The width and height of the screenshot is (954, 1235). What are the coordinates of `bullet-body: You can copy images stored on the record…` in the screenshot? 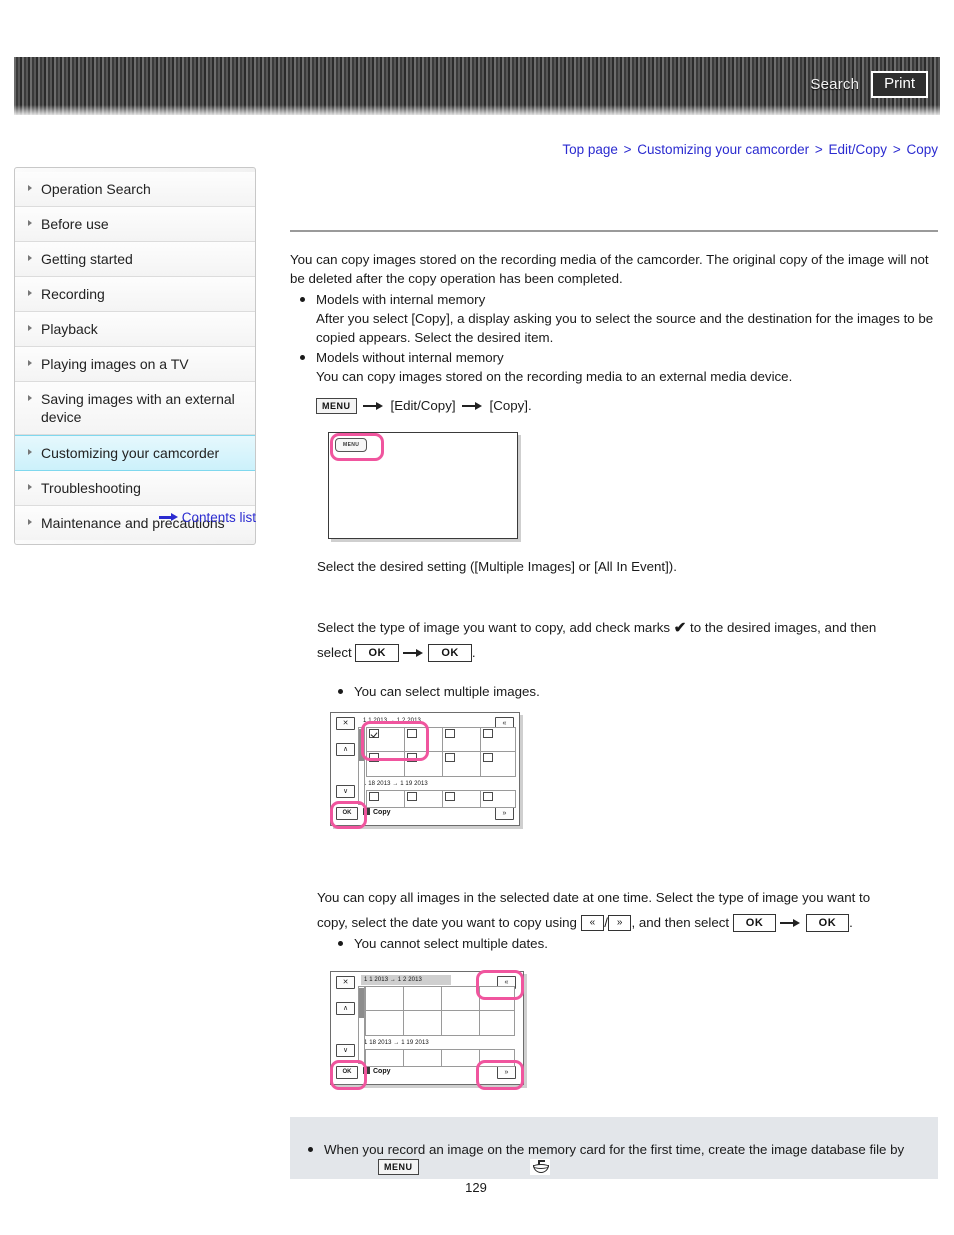 It's located at (554, 376).